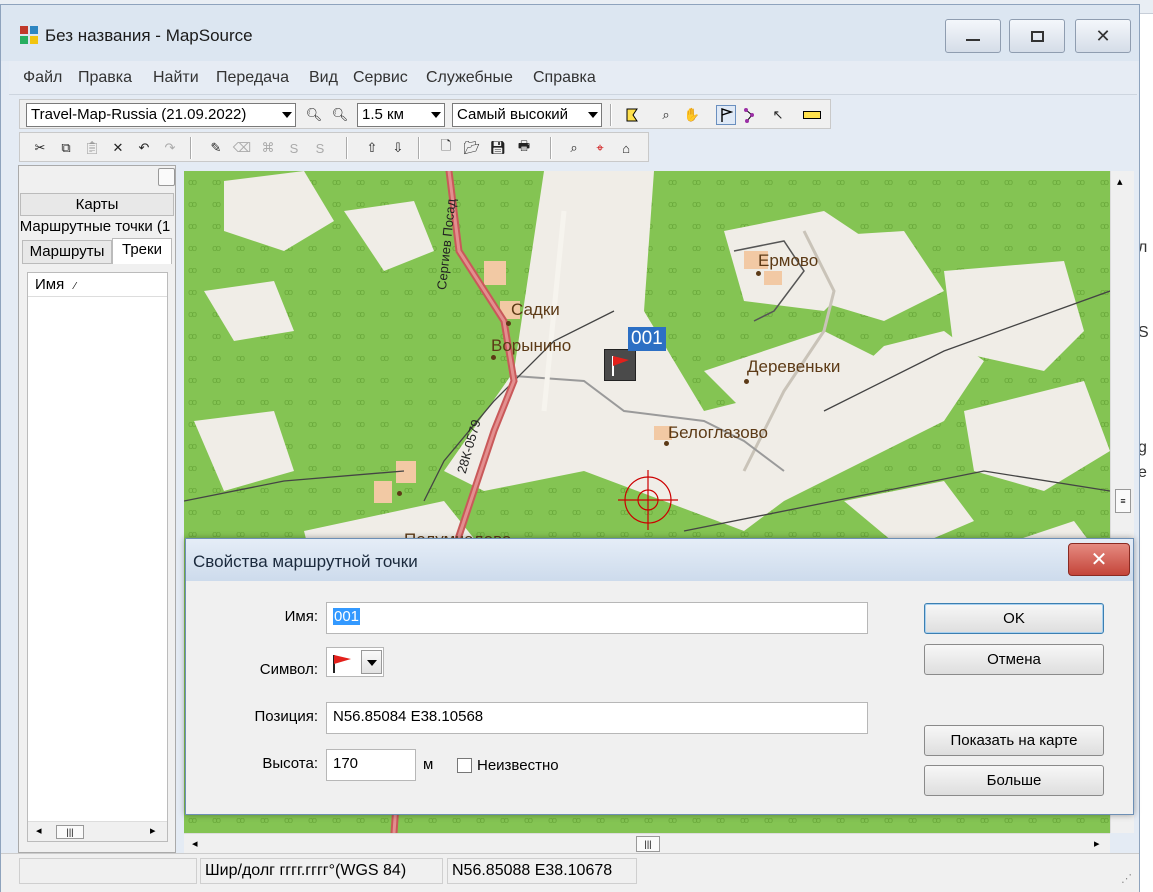  Describe the element at coordinates (66, 148) in the screenshot. I see `copy-icon: ⧉` at that location.